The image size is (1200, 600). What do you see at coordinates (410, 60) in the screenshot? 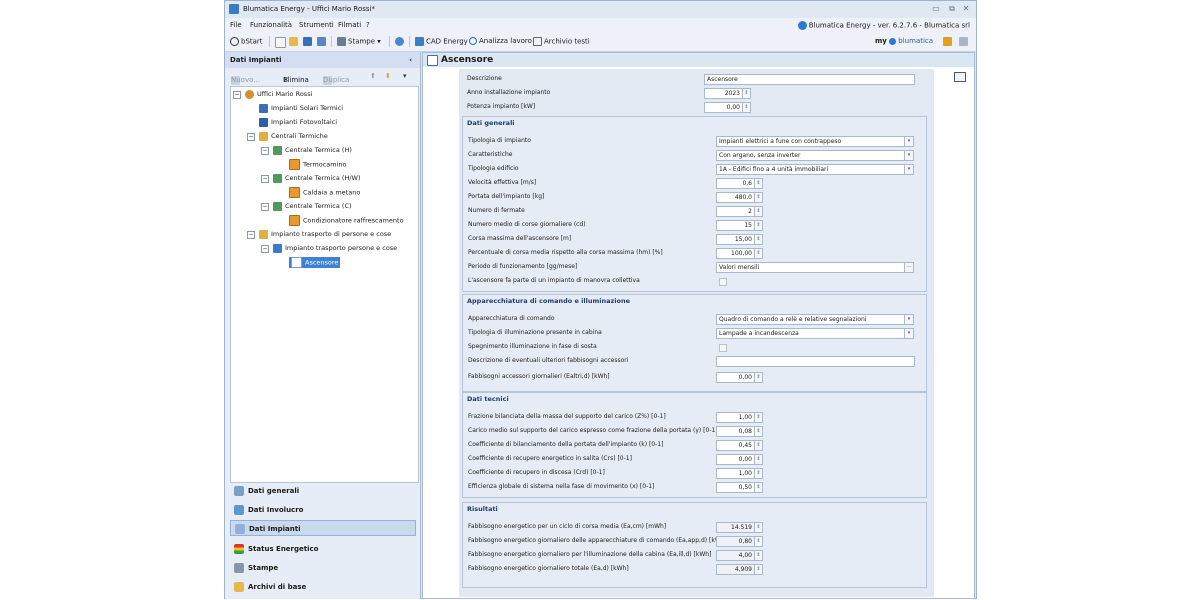
I see `collapse-chevron-icon: ‹` at bounding box center [410, 60].